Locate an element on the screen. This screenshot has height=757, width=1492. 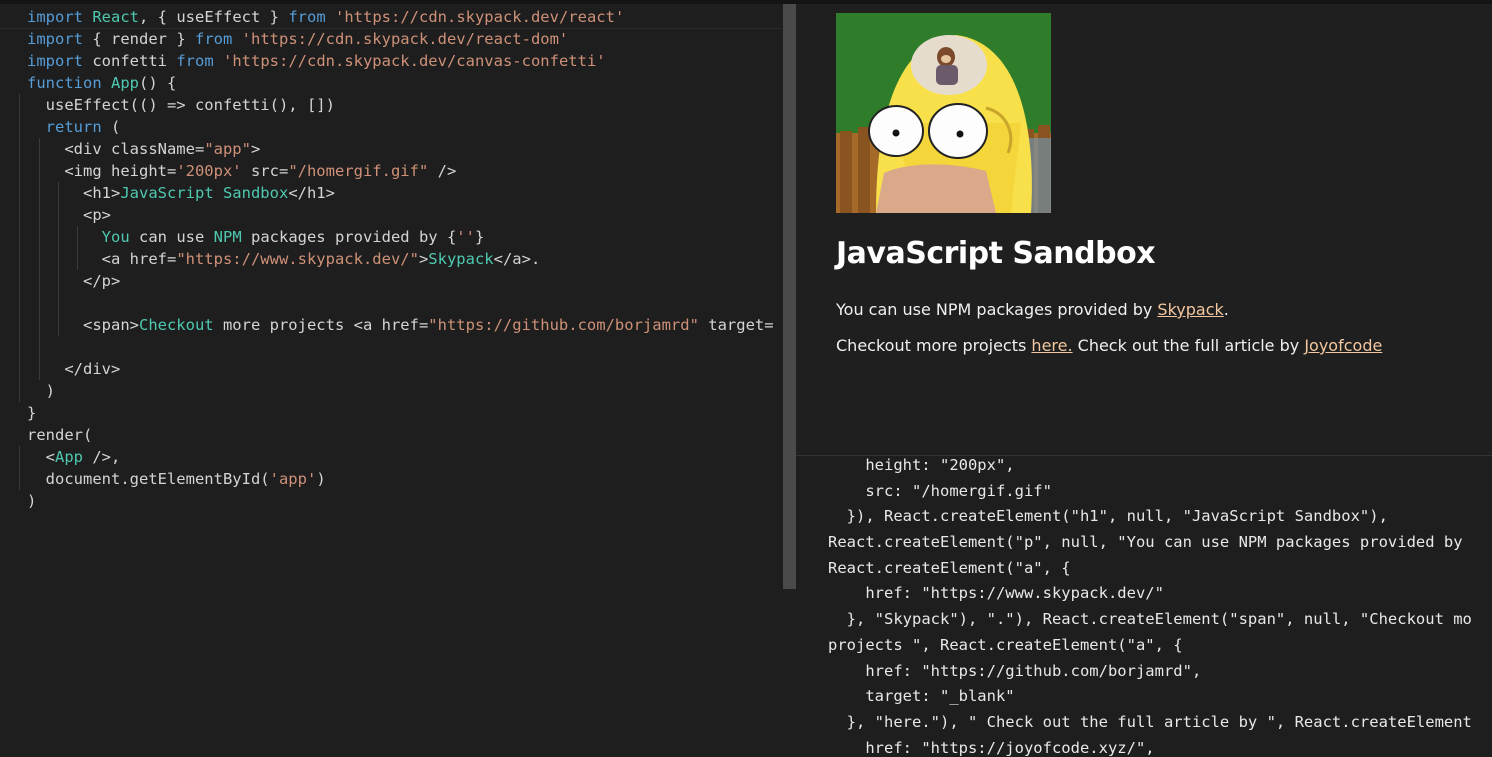
editor-line: function App() { is located at coordinates (400, 83).